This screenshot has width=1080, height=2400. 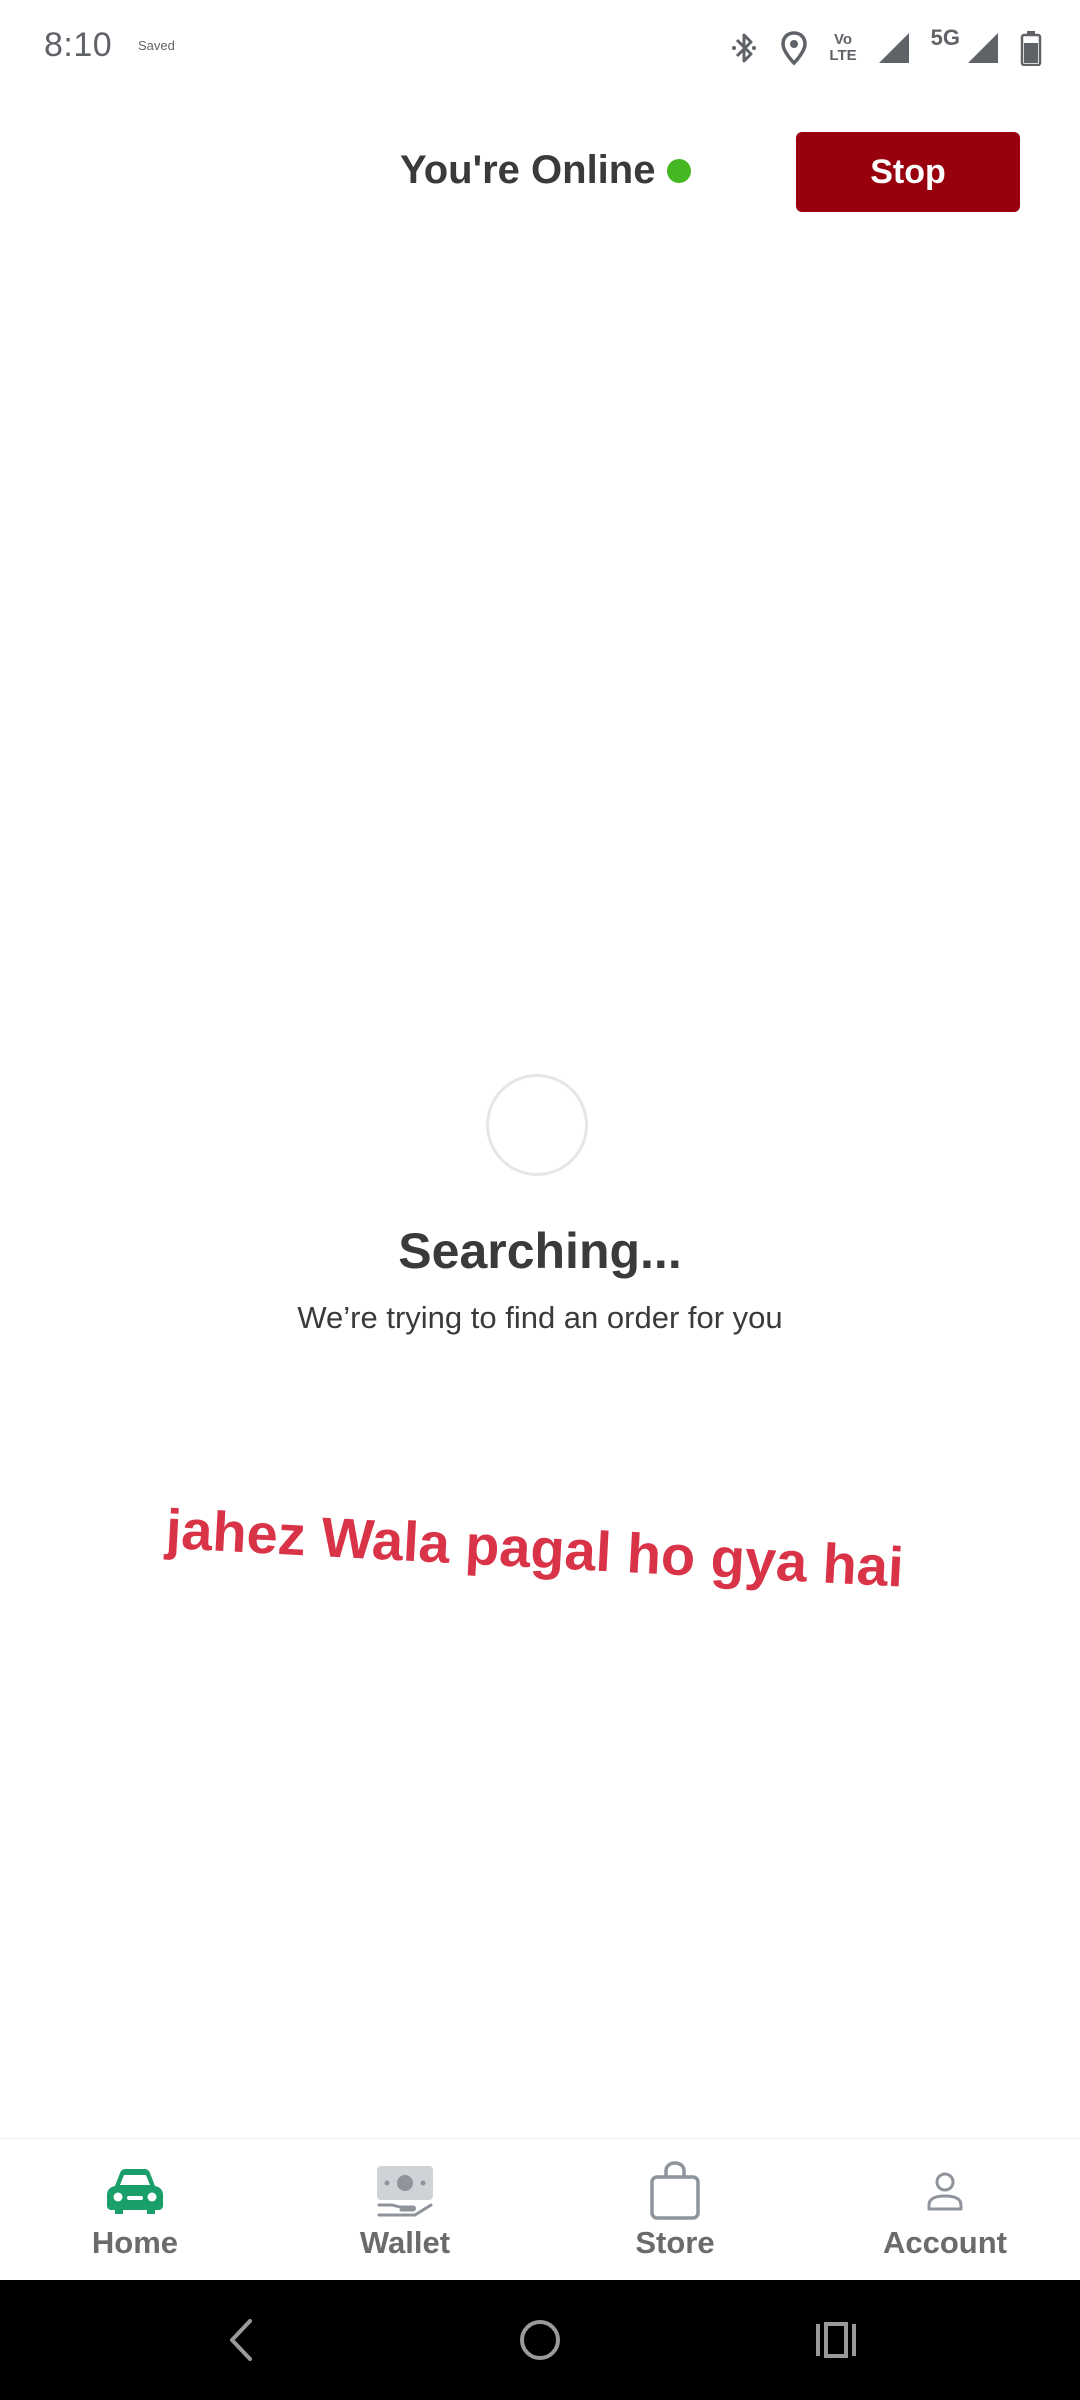 I want to click on nav-item-home: Home, so click(x=135, y=2210).